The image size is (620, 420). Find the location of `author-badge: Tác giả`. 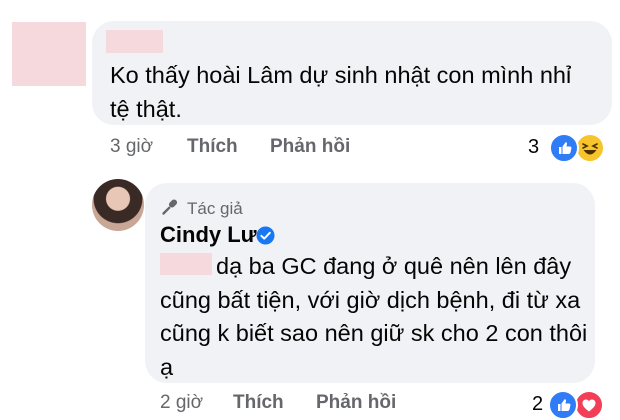

author-badge: Tác giả is located at coordinates (215, 208).